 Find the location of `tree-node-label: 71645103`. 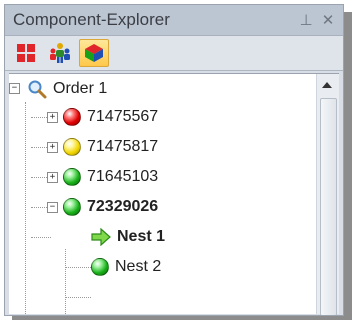

tree-node-label: 71645103 is located at coordinates (123, 176).